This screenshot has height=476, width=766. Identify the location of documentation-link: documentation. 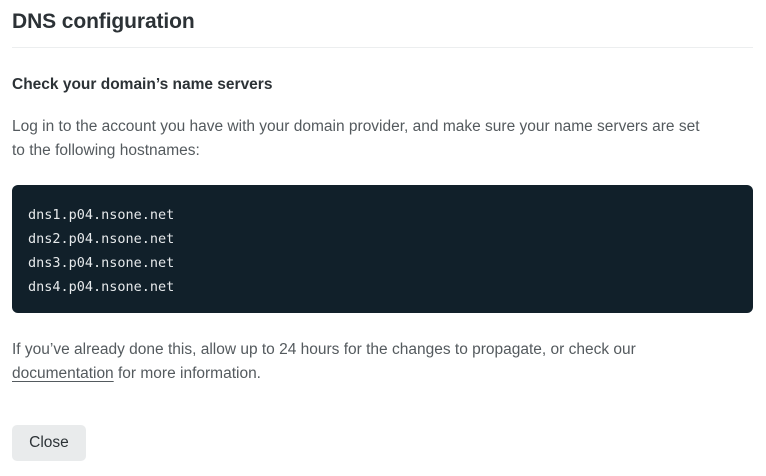
(63, 373).